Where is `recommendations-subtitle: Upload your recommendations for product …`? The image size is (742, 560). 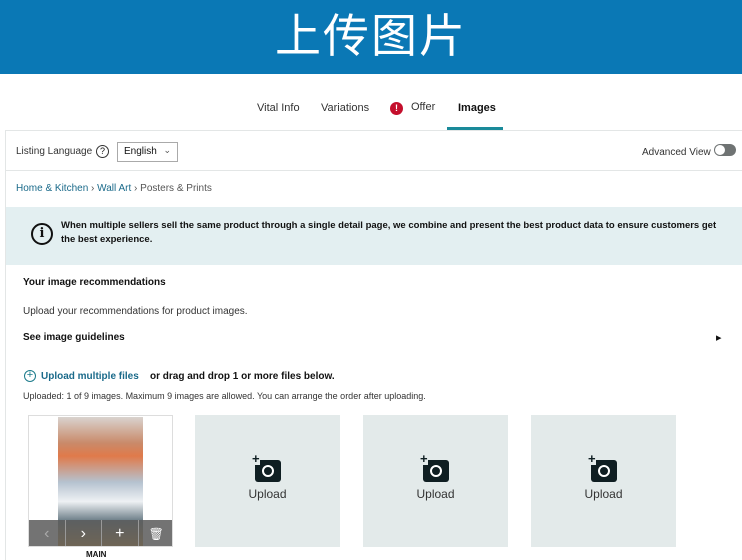 recommendations-subtitle: Upload your recommendations for product … is located at coordinates (135, 311).